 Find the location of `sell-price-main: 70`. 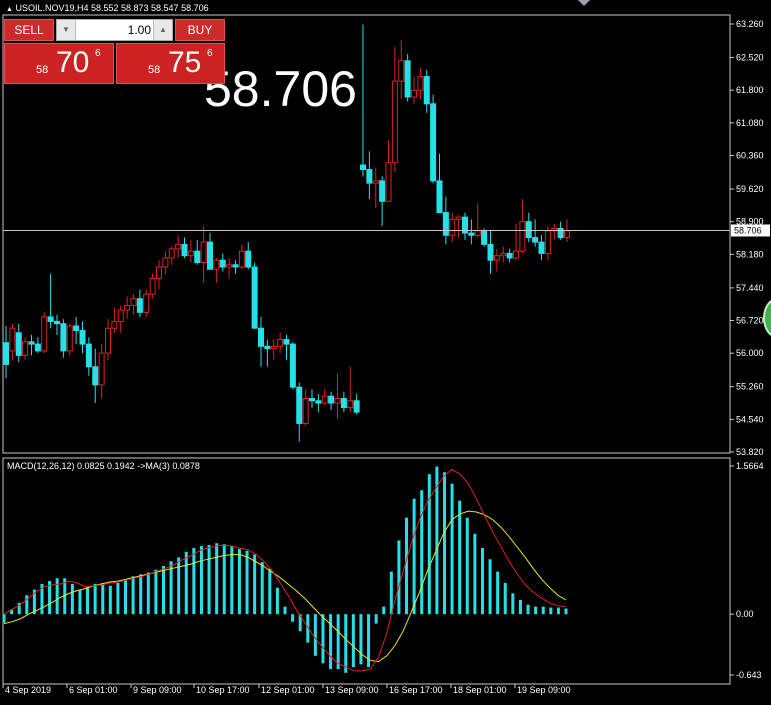

sell-price-main: 70 is located at coordinates (73, 62).